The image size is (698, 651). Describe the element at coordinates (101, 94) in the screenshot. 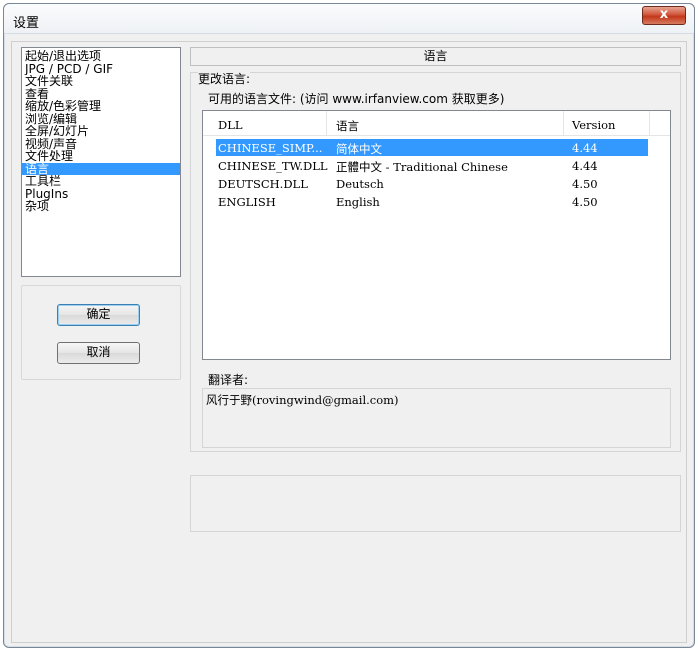

I see `nav-item-viewing: 查看` at that location.